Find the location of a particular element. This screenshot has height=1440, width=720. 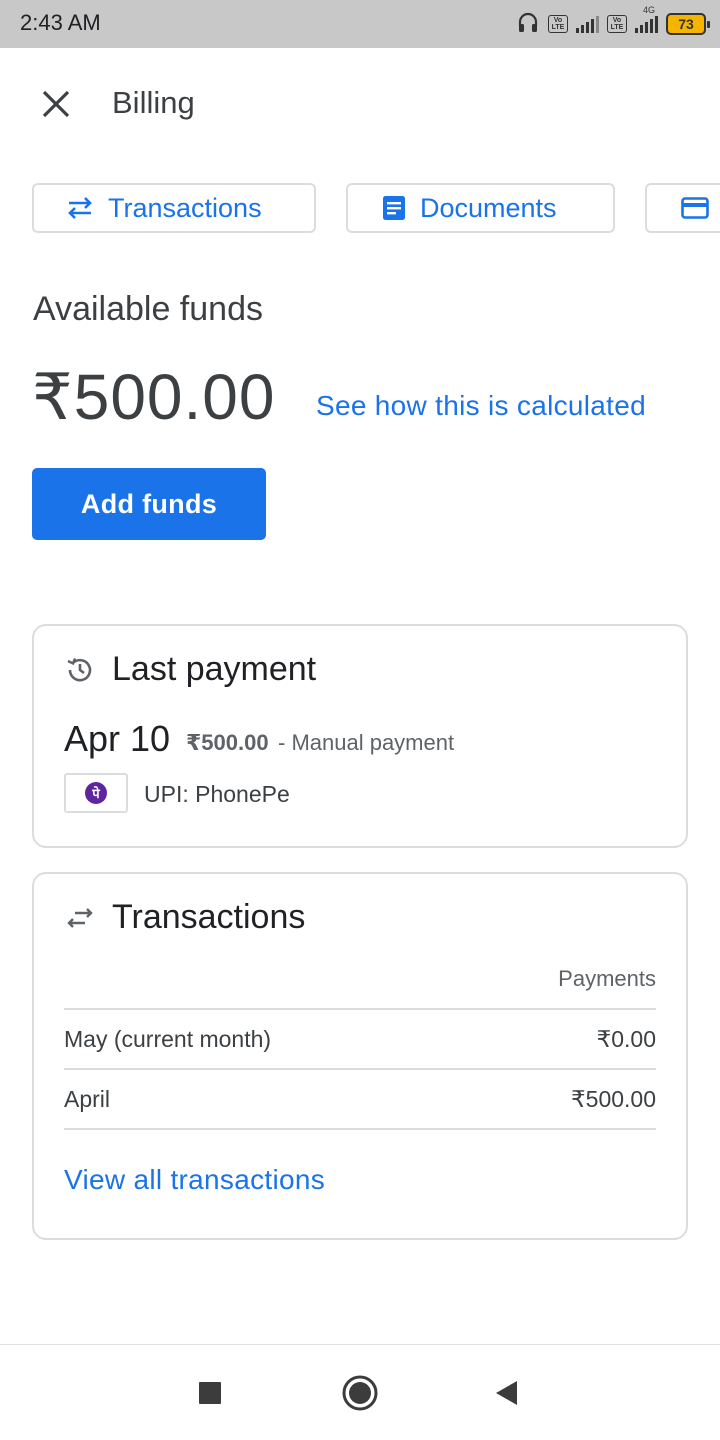

last-payment-description: - Manual payment is located at coordinates (366, 742).